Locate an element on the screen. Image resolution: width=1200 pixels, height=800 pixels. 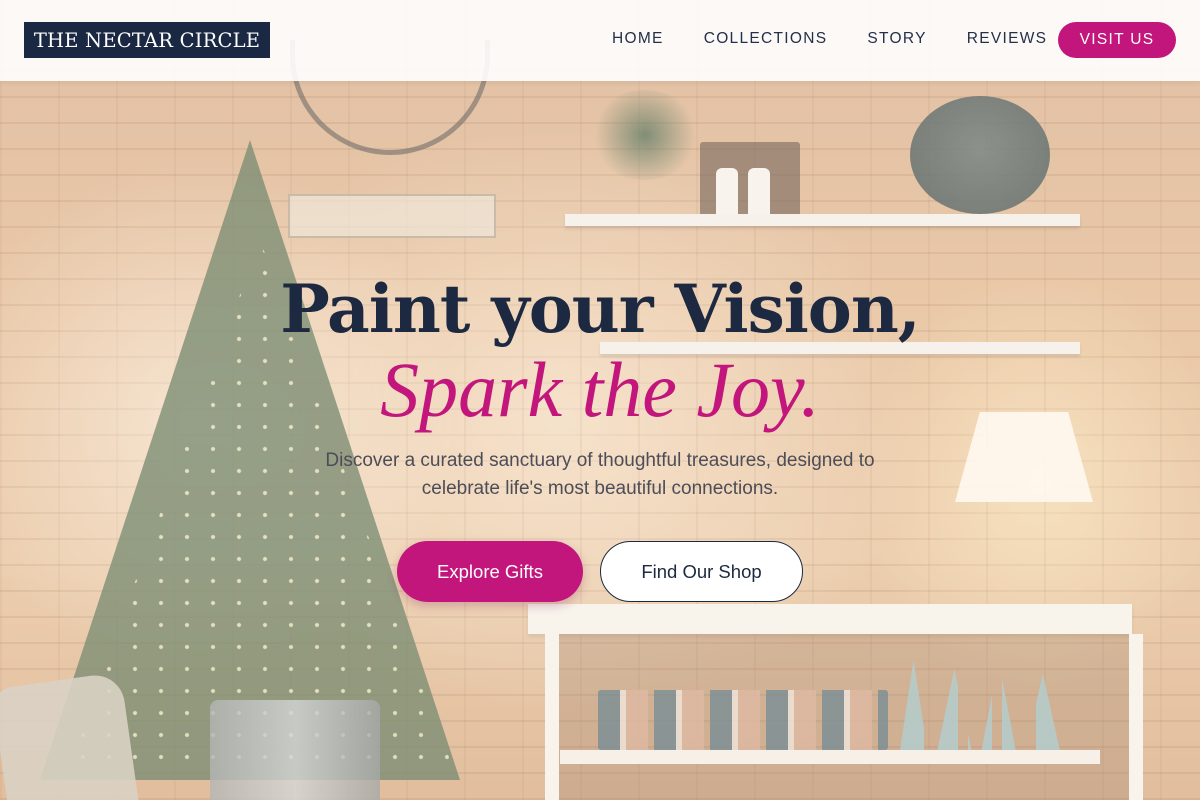
brand-logo: THE NECTAR CIRCLE is located at coordinates (147, 40).